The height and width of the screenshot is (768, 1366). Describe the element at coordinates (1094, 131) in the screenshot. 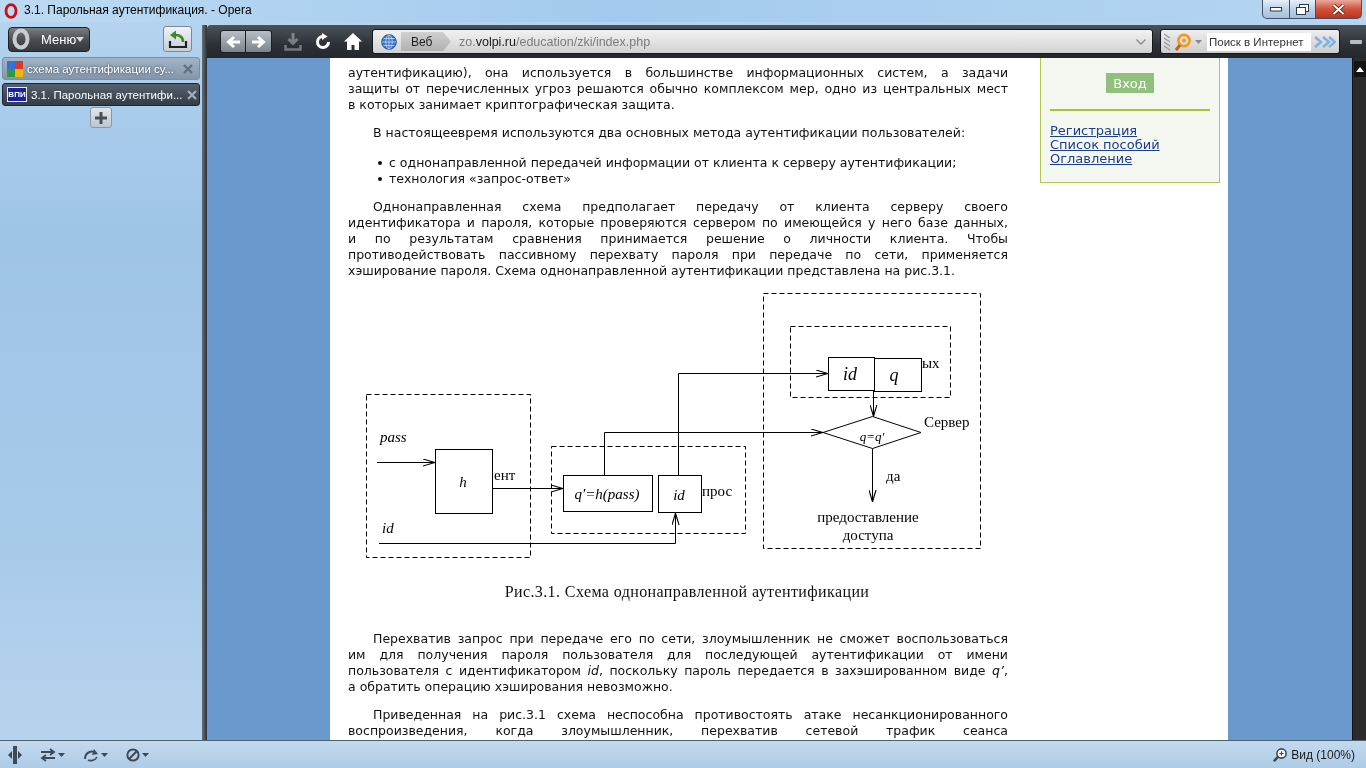

I see `nav-link: Регистрация` at that location.